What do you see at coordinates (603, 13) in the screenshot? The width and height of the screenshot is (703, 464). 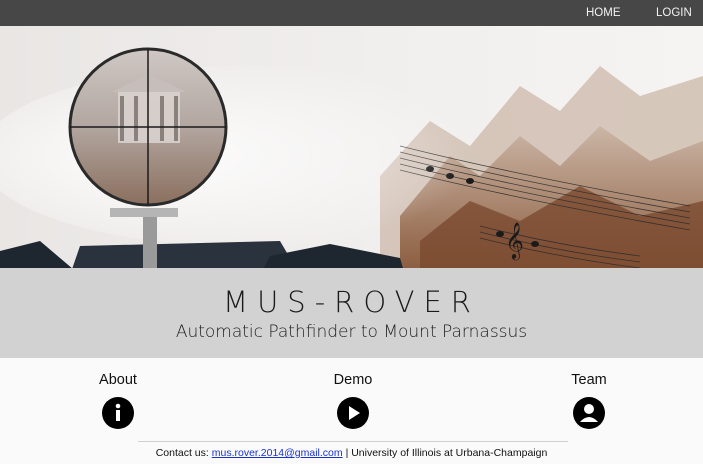 I see `nav-home-link: HOME` at bounding box center [603, 13].